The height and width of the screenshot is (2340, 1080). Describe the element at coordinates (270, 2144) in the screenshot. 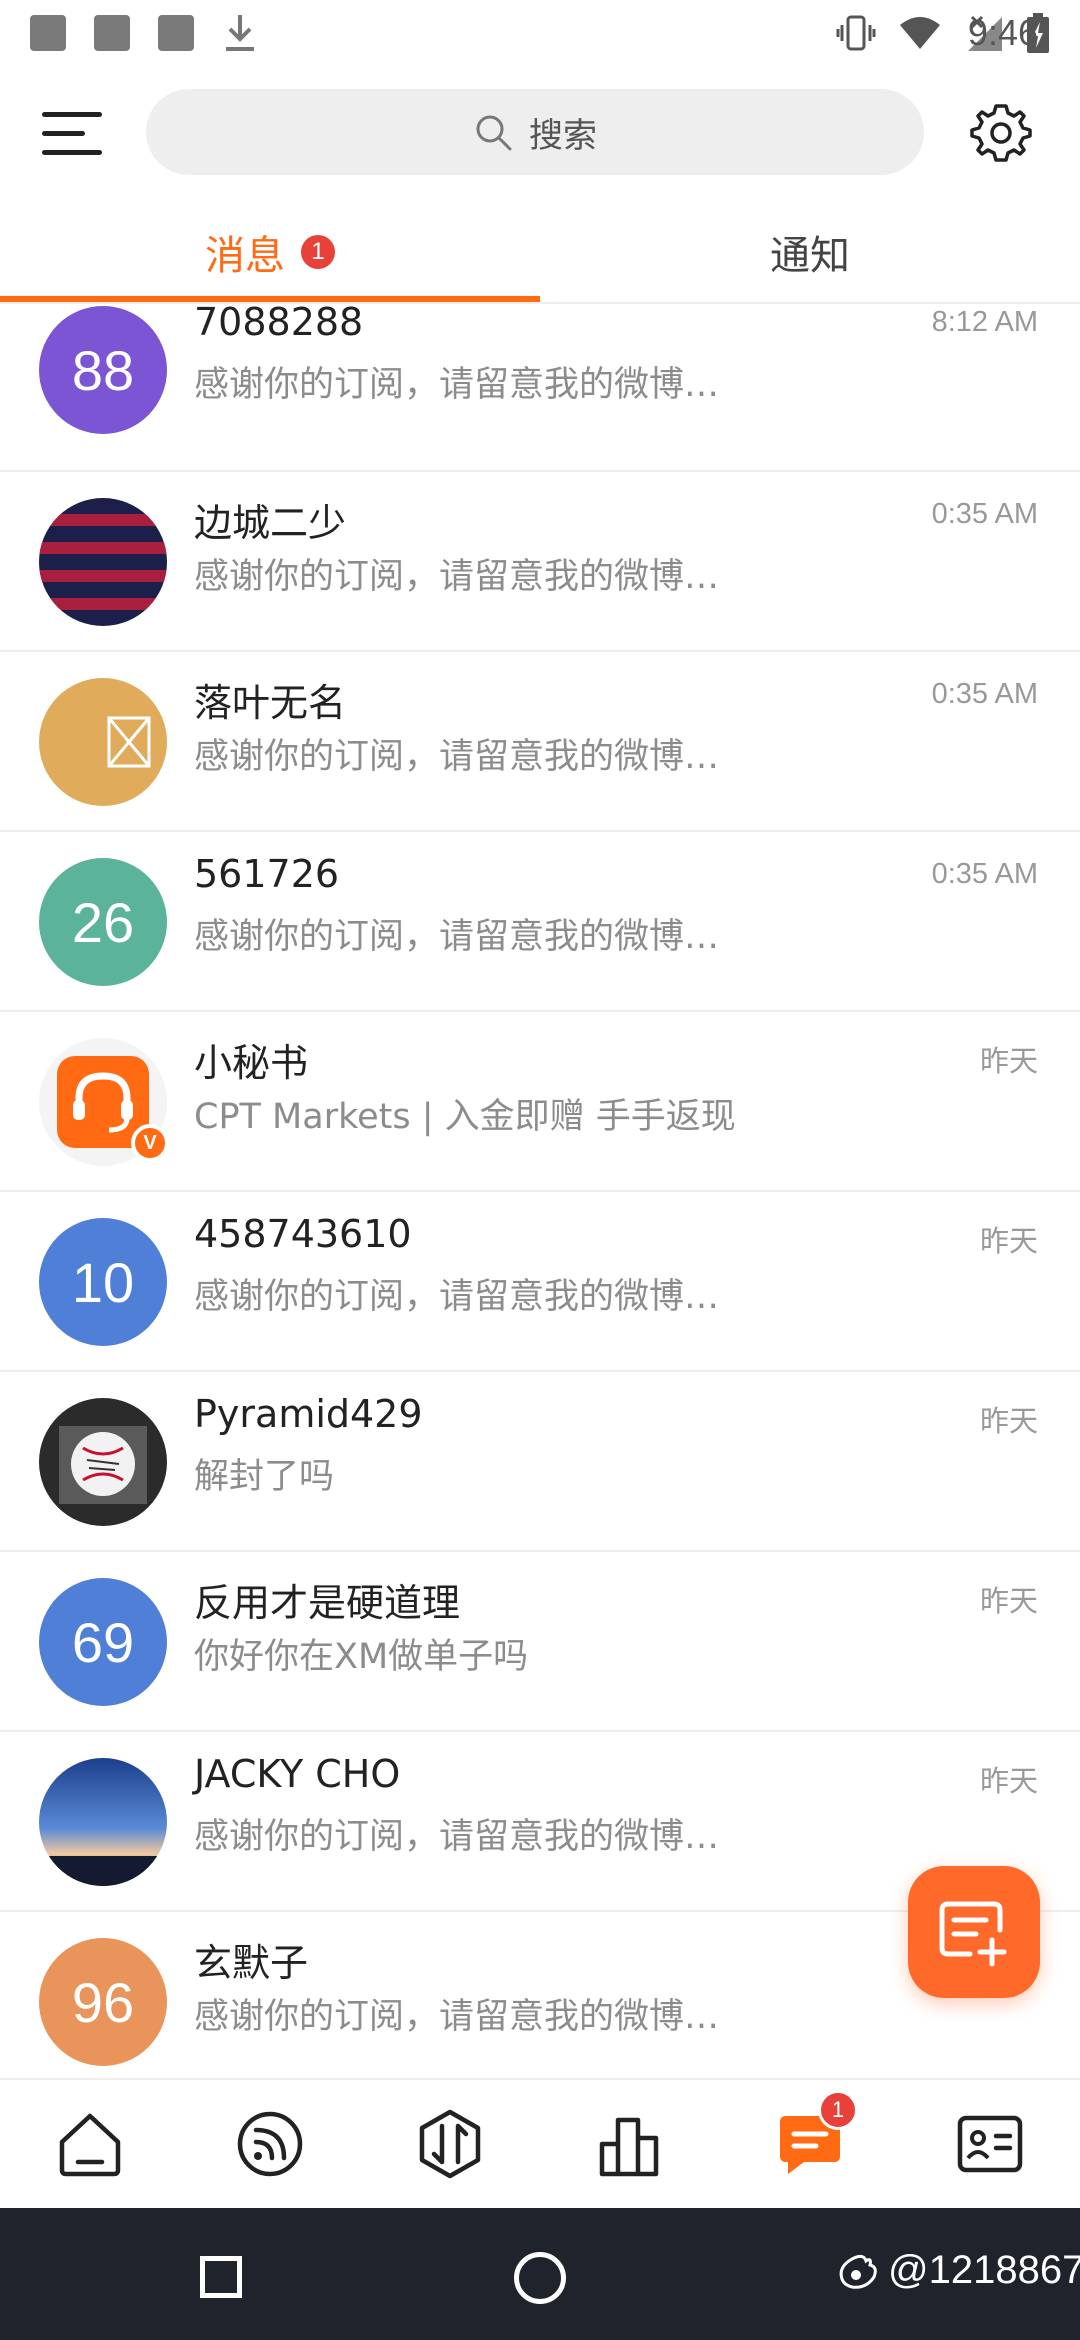

I see `feed-icon` at that location.